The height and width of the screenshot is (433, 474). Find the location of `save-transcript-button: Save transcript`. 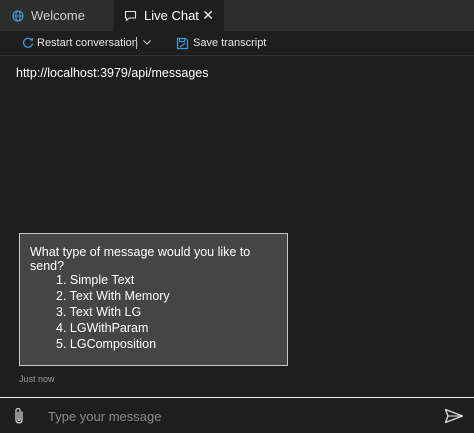

save-transcript-button: Save transcript is located at coordinates (221, 43).